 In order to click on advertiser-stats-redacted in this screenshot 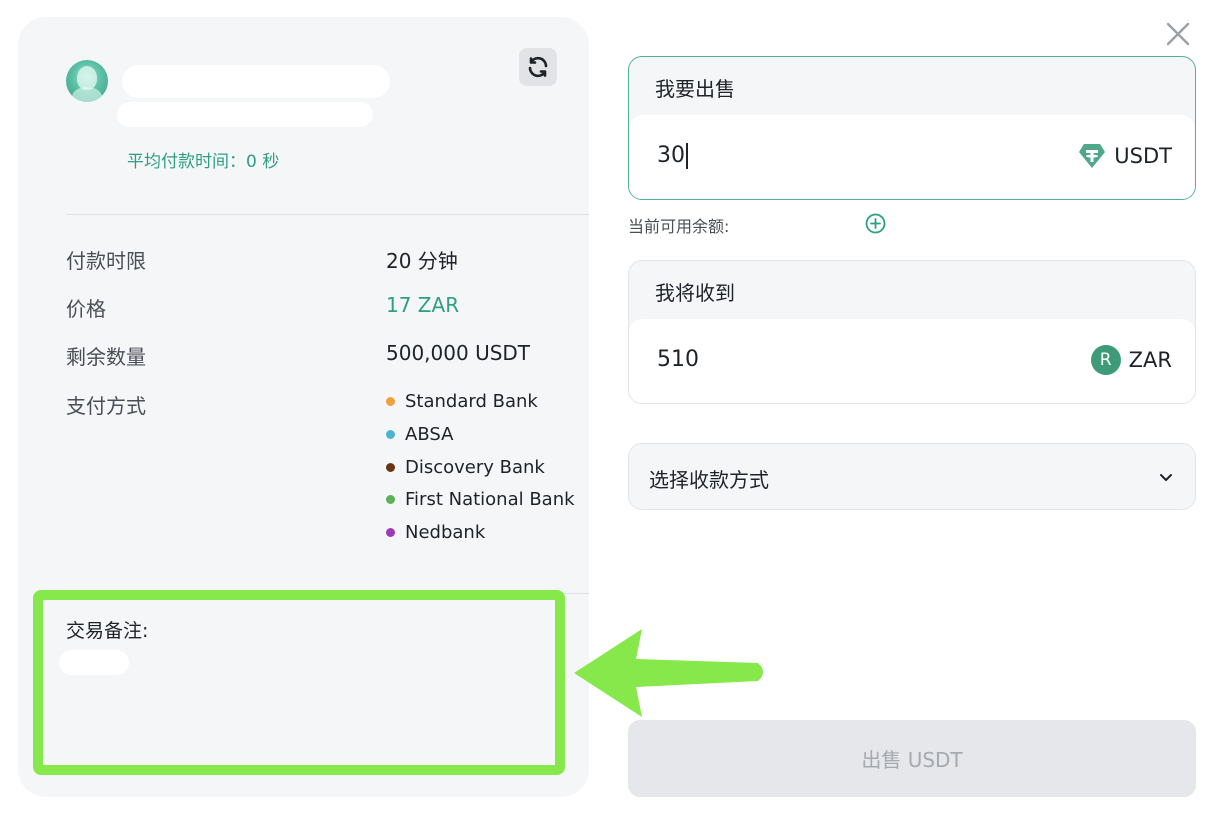, I will do `click(245, 114)`.